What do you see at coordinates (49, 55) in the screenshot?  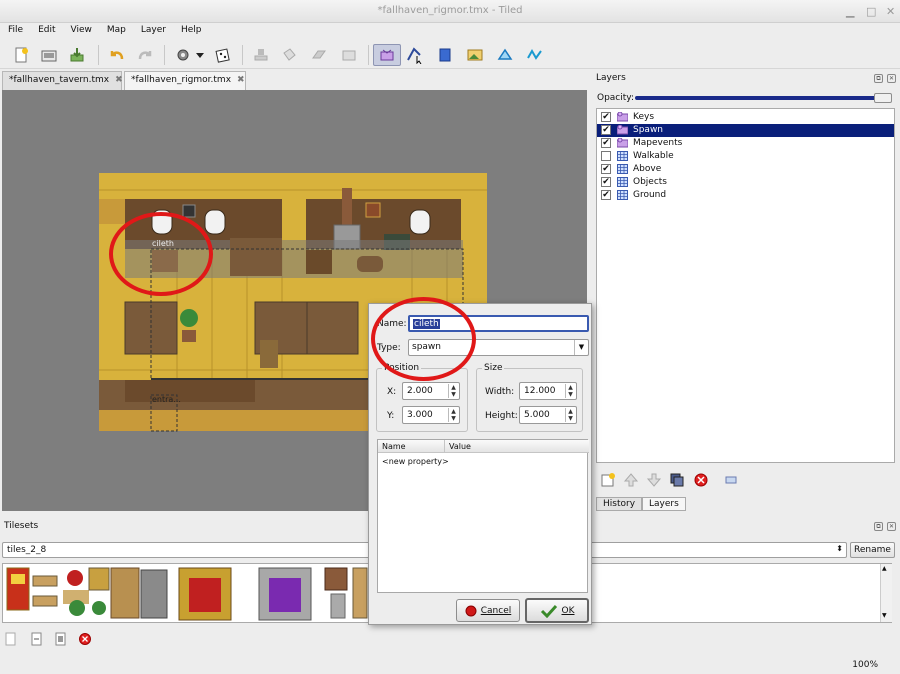 I see `open-icon` at bounding box center [49, 55].